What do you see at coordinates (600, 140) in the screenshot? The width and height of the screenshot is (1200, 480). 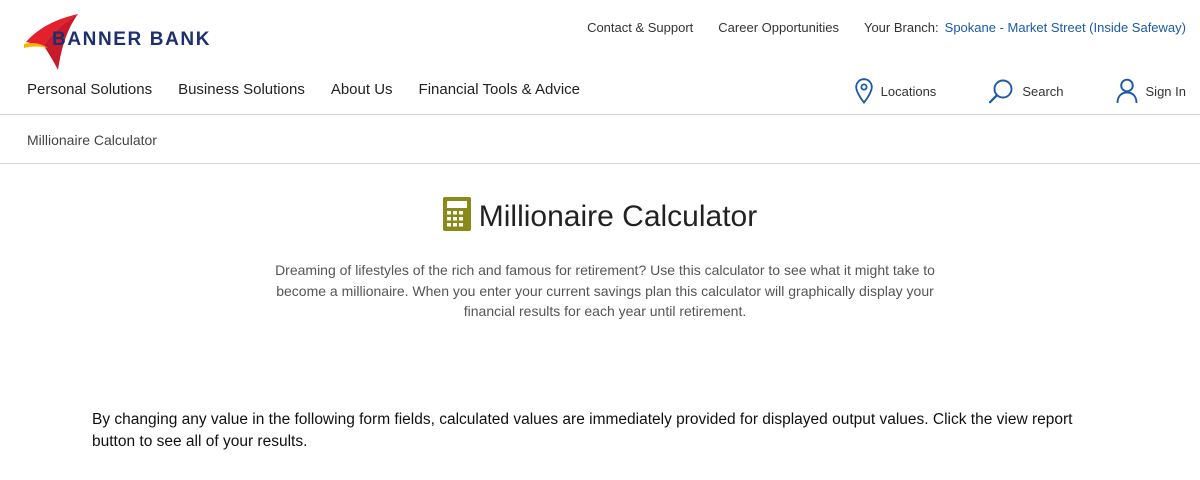 I see `breadcrumb: Millionaire Calculator` at bounding box center [600, 140].